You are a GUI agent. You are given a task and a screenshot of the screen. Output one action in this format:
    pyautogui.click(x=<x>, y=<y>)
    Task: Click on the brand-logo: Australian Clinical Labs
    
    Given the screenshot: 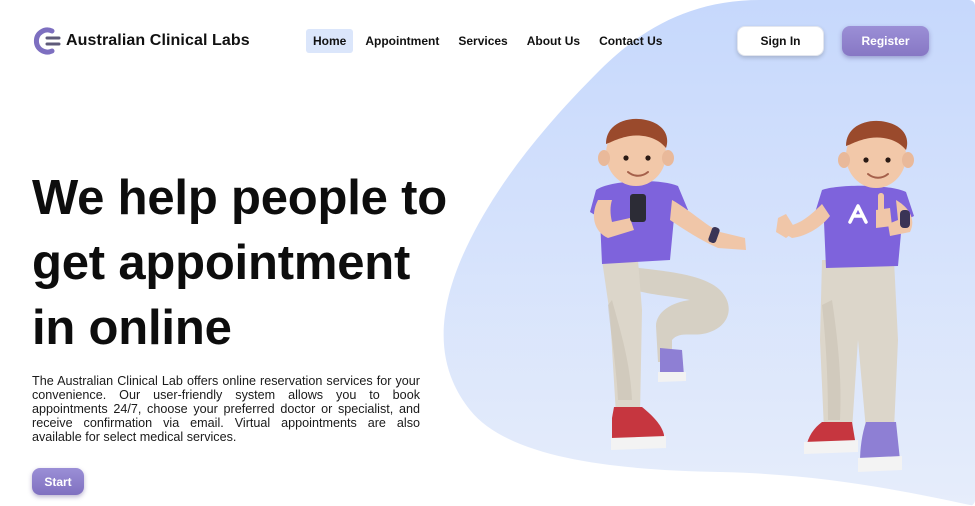 What is the action you would take?
    pyautogui.click(x=141, y=41)
    